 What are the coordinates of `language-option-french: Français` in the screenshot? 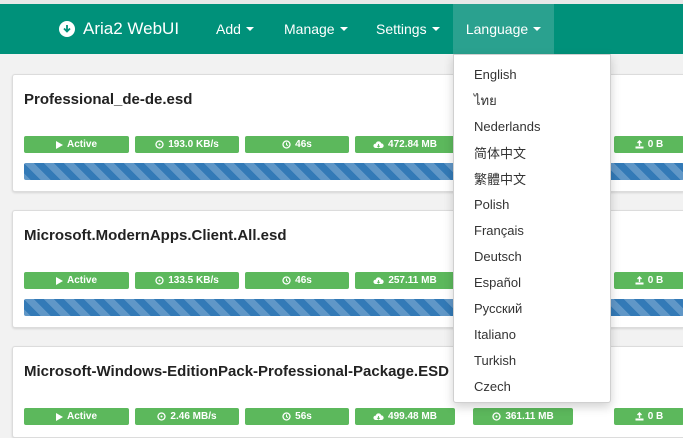 It's located at (532, 230).